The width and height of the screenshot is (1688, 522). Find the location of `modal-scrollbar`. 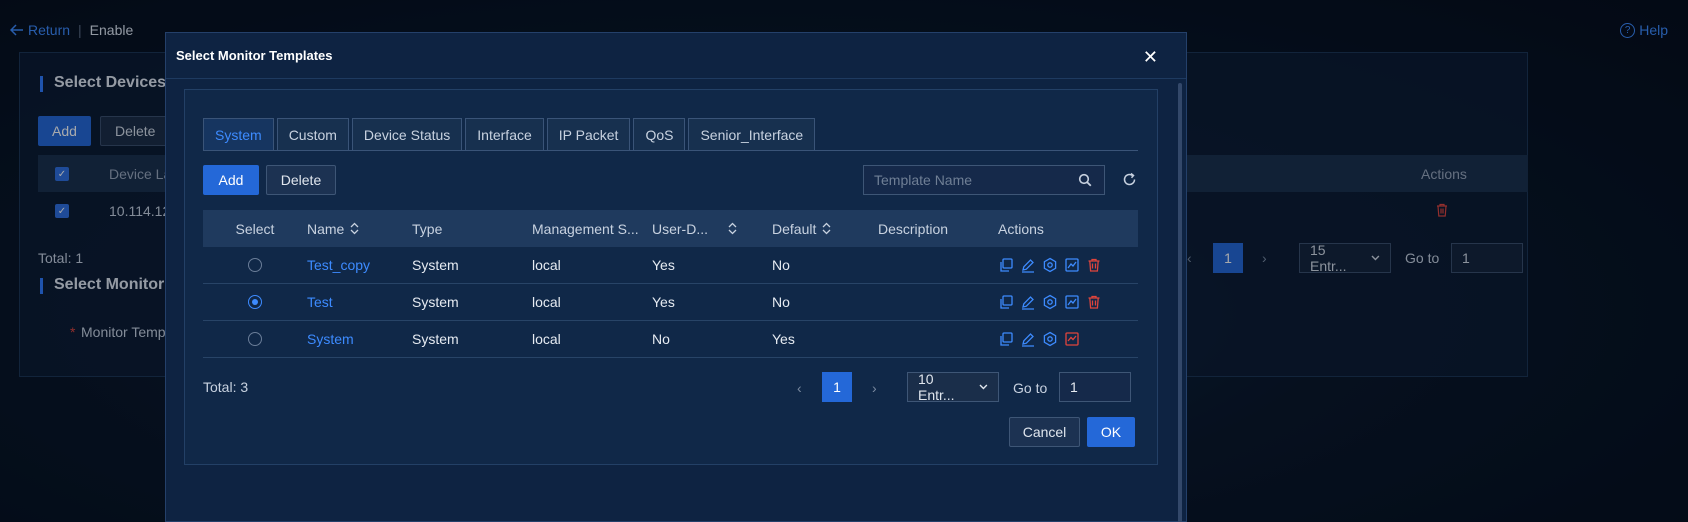

modal-scrollbar is located at coordinates (1180, 302).